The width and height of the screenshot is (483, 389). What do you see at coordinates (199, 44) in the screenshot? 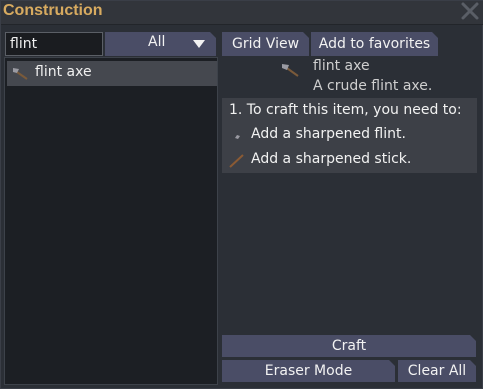
I see `chevron-down-icon` at bounding box center [199, 44].